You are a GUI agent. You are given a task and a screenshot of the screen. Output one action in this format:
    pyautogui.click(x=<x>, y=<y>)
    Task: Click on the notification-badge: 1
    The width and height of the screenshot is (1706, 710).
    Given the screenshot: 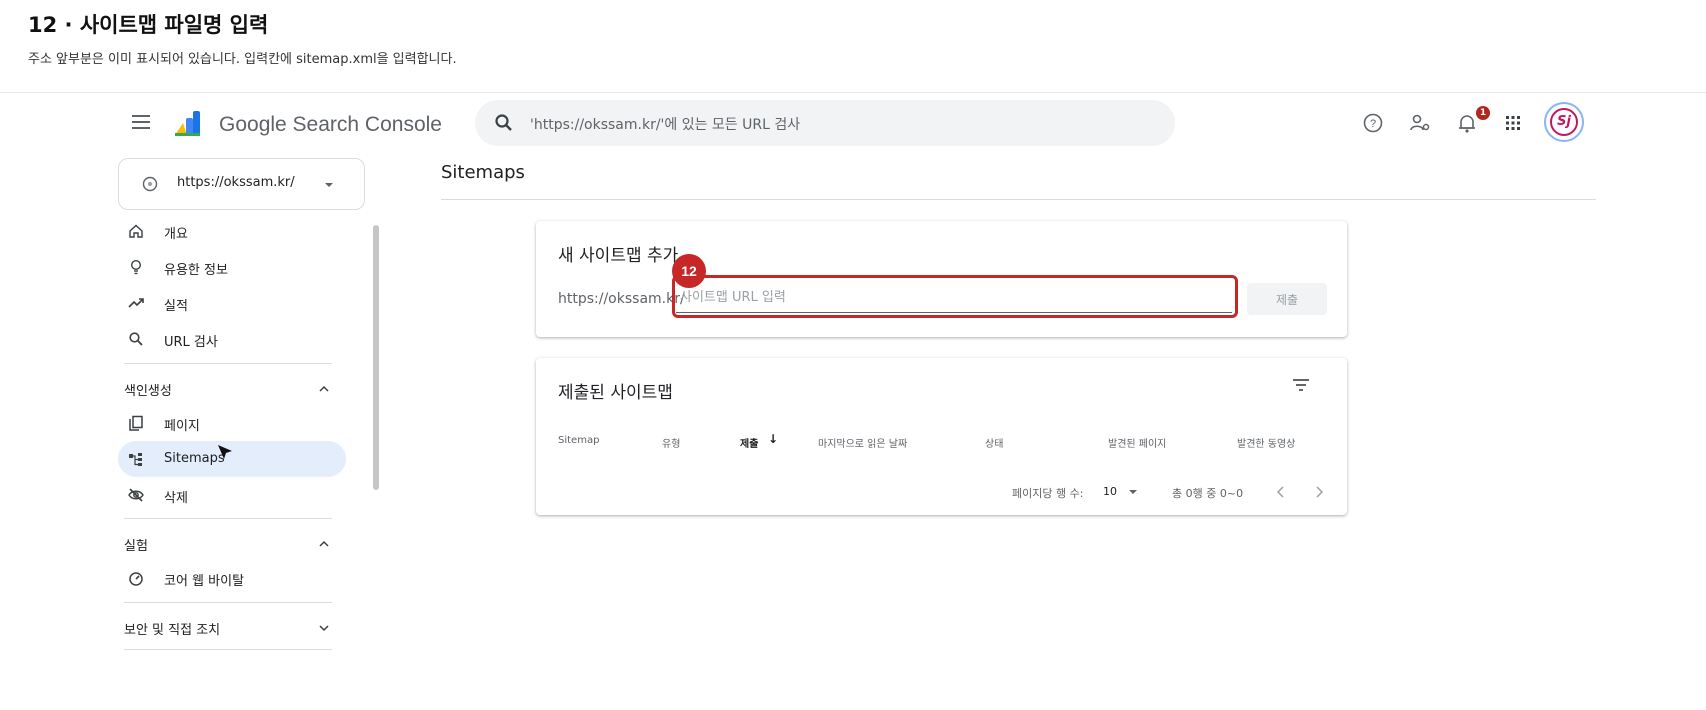 What is the action you would take?
    pyautogui.click(x=1483, y=113)
    